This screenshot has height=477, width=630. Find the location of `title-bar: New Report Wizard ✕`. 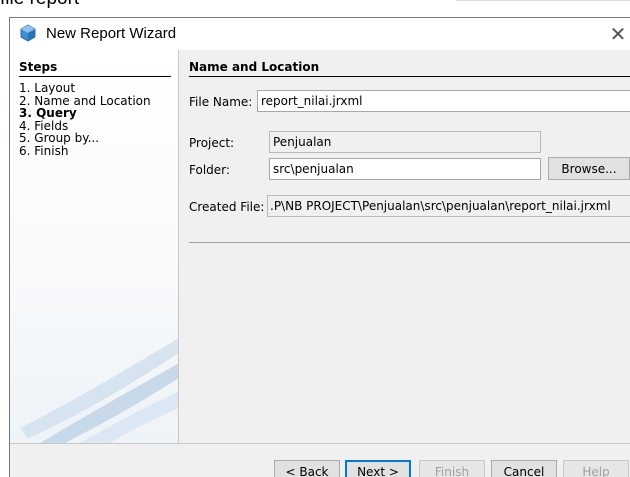

title-bar: New Report Wizard ✕ is located at coordinates (320, 34).